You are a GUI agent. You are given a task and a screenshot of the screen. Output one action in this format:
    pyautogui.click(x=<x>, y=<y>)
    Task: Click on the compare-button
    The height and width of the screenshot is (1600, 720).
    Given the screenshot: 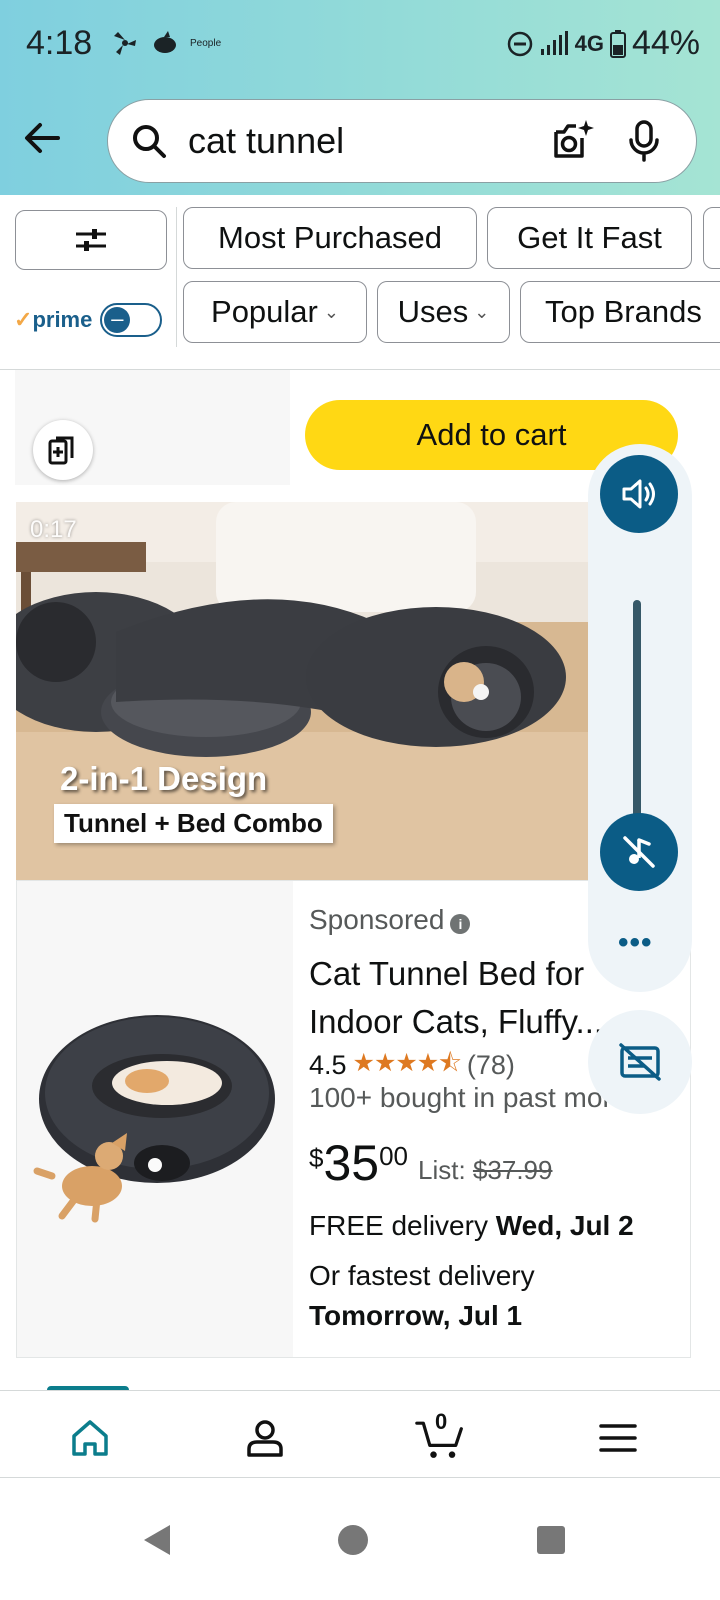 What is the action you would take?
    pyautogui.click(x=63, y=450)
    